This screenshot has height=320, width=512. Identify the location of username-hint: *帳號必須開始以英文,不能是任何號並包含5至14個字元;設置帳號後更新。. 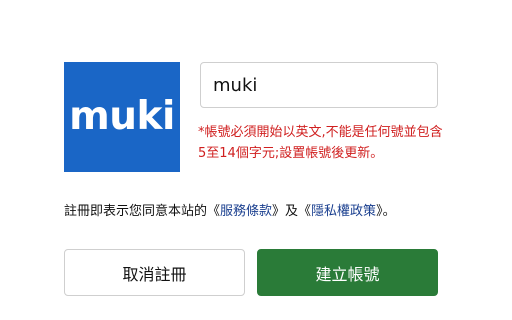
(320, 143).